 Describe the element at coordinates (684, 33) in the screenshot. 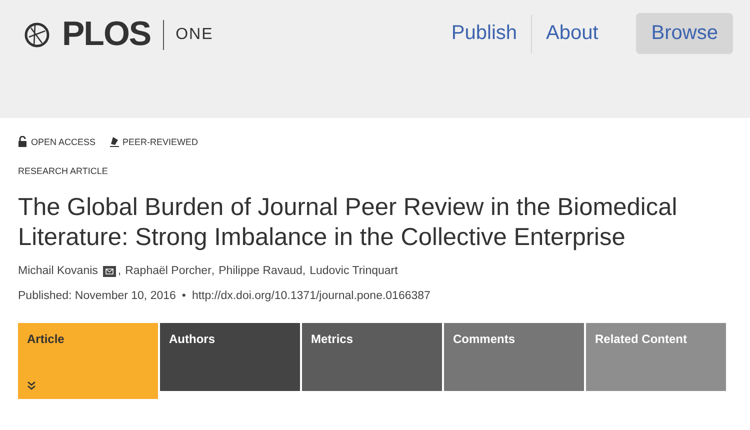

I see `nav-link: Browse` at that location.